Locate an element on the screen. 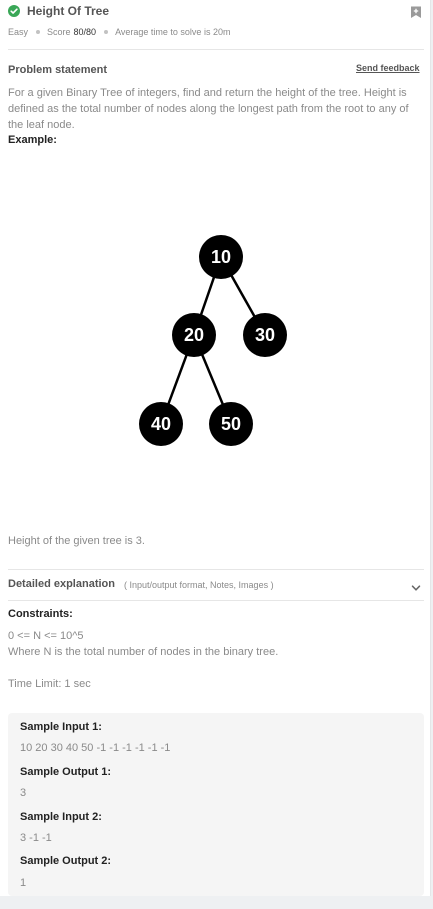 The width and height of the screenshot is (433, 909). tree-node-label: 20 is located at coordinates (194, 335).